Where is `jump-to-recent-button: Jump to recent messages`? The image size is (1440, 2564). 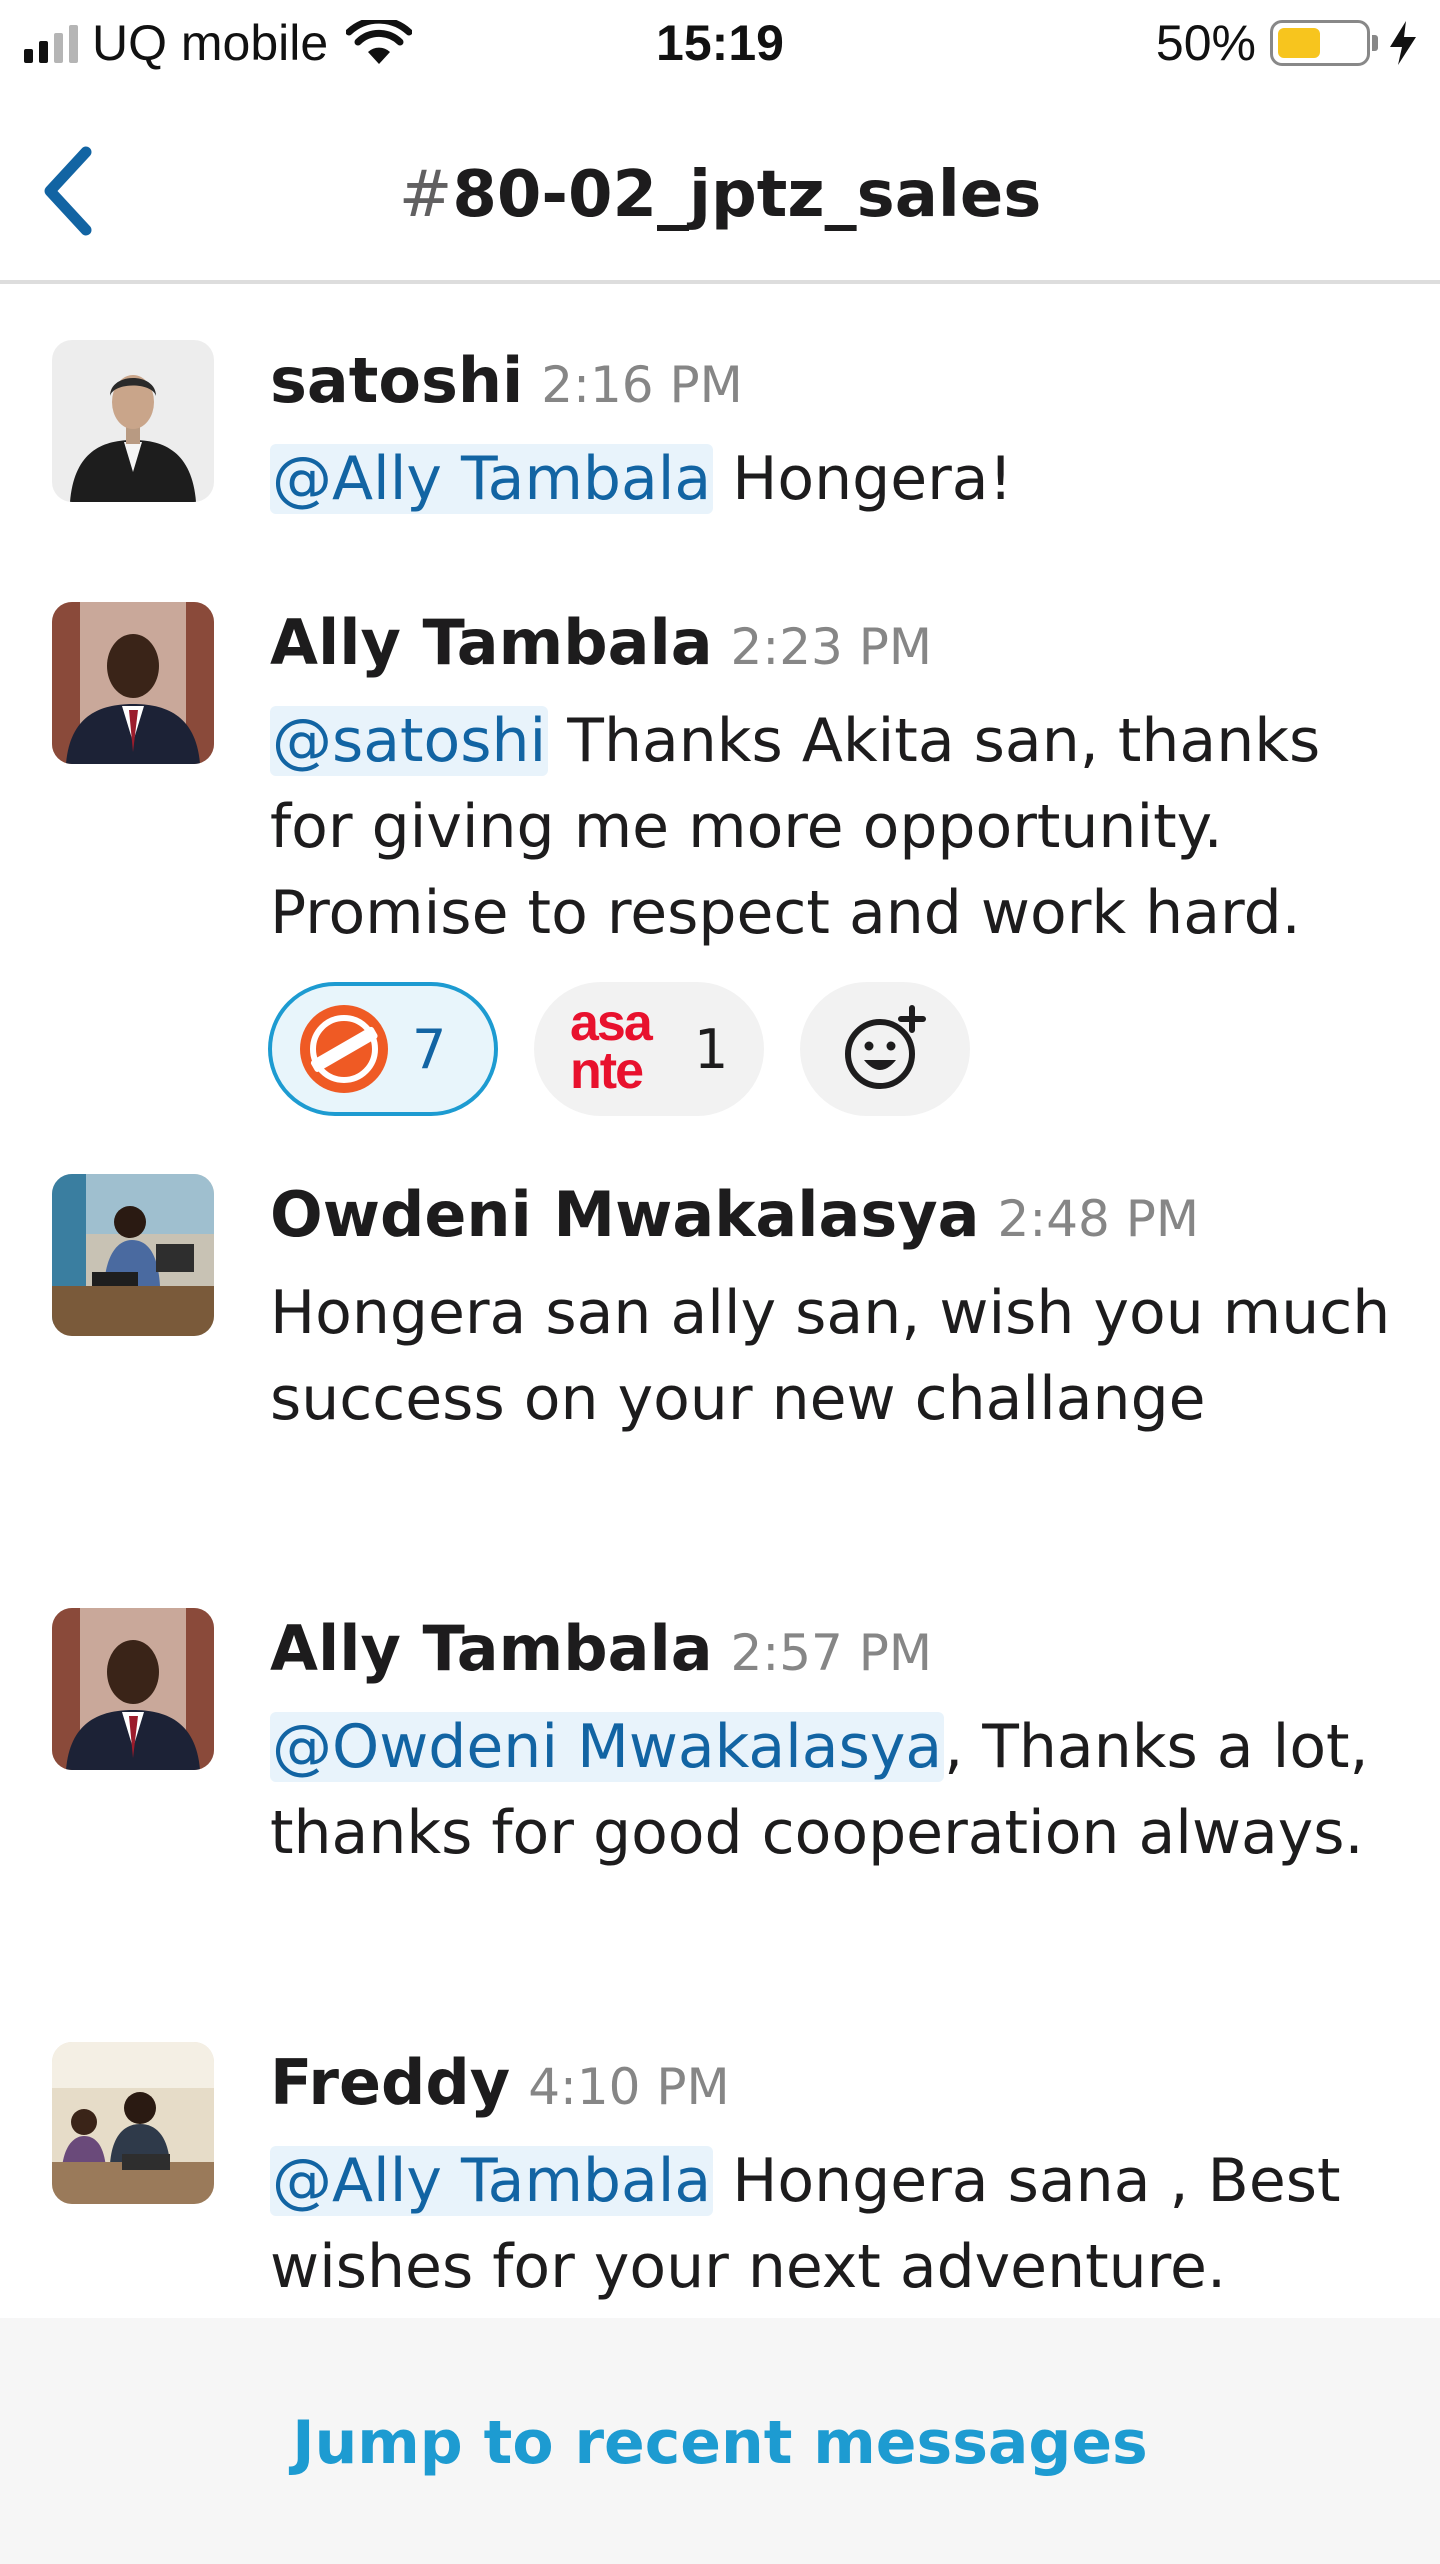
jump-to-recent-button: Jump to recent messages is located at coordinates (720, 2443).